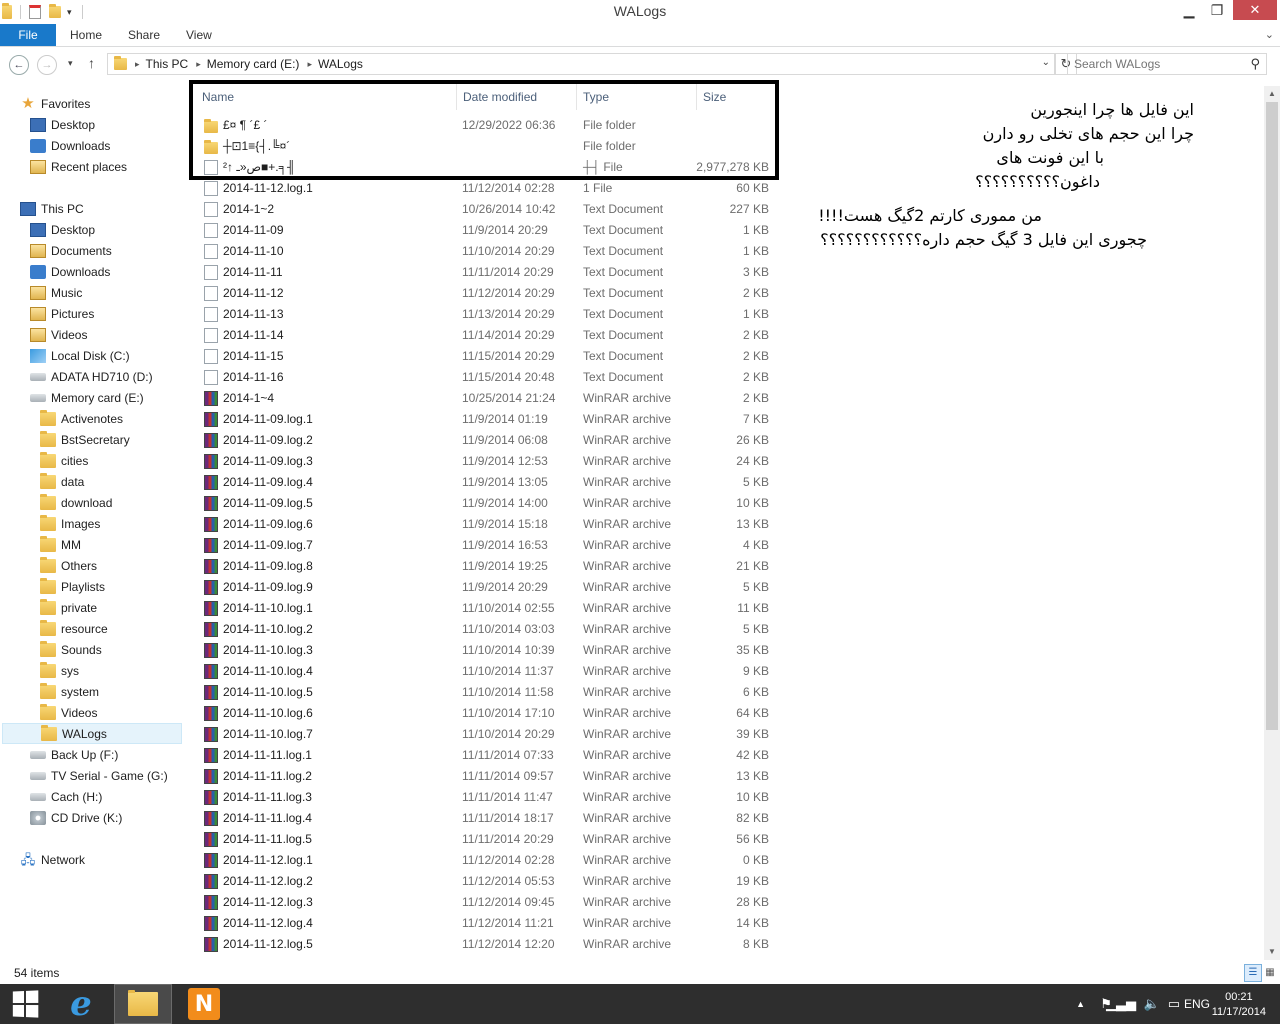 Image resolution: width=1280 pixels, height=1024 pixels. I want to click on network-signal-icon: ▁▃▅, so click(1121, 1004).